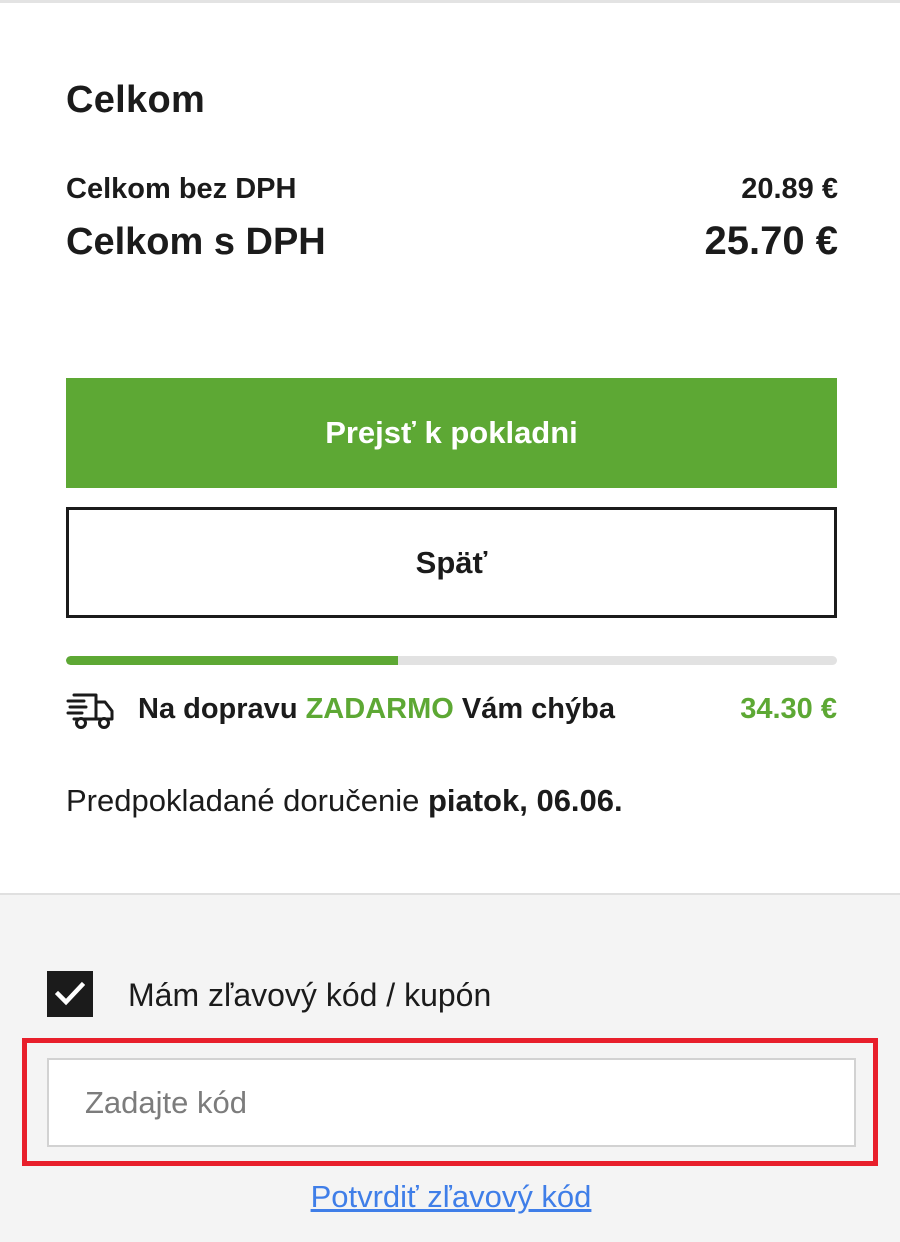 This screenshot has width=900, height=1242. Describe the element at coordinates (196, 242) in the screenshot. I see `total-with-vat-label: Celkom s DPH` at that location.